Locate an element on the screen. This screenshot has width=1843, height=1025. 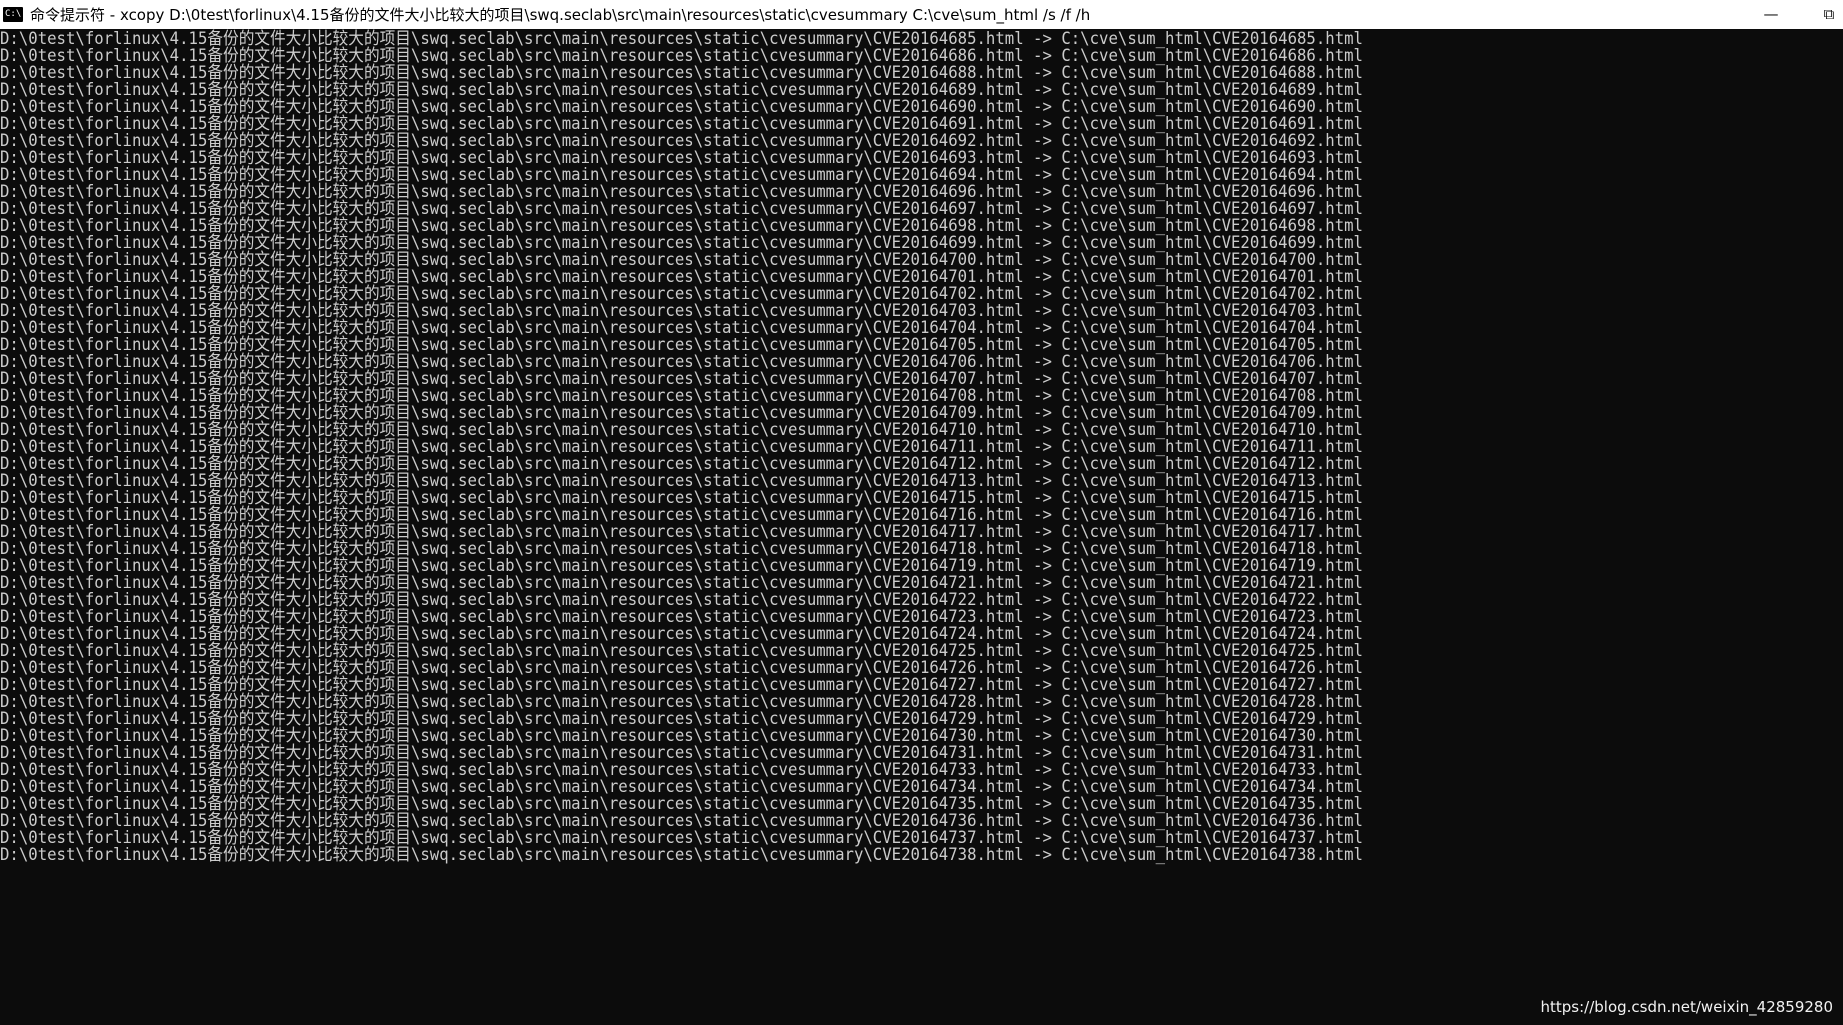
restore-button: ⧉ is located at coordinates (1824, 14).